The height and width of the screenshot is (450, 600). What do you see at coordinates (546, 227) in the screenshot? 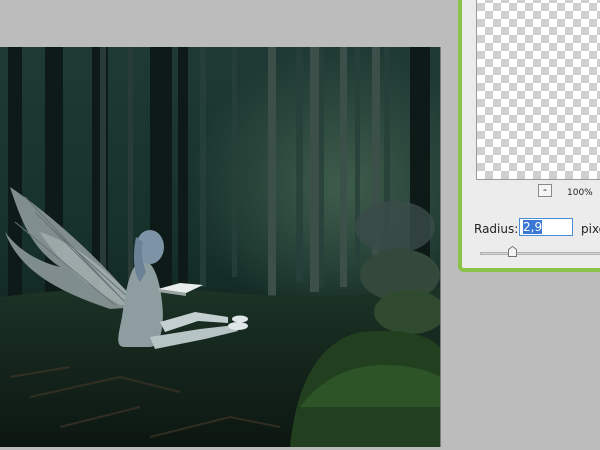
I see `radius-input: 2,9` at bounding box center [546, 227].